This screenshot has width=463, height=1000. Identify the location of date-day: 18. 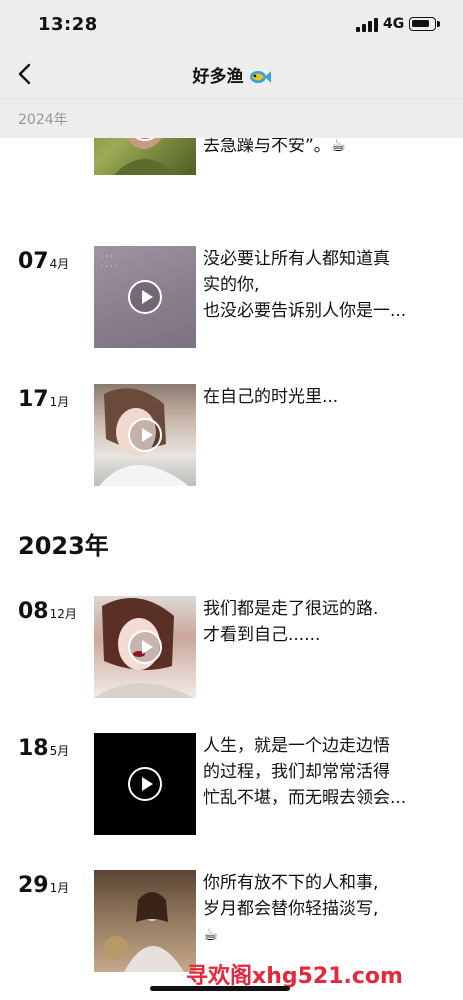
(33, 748).